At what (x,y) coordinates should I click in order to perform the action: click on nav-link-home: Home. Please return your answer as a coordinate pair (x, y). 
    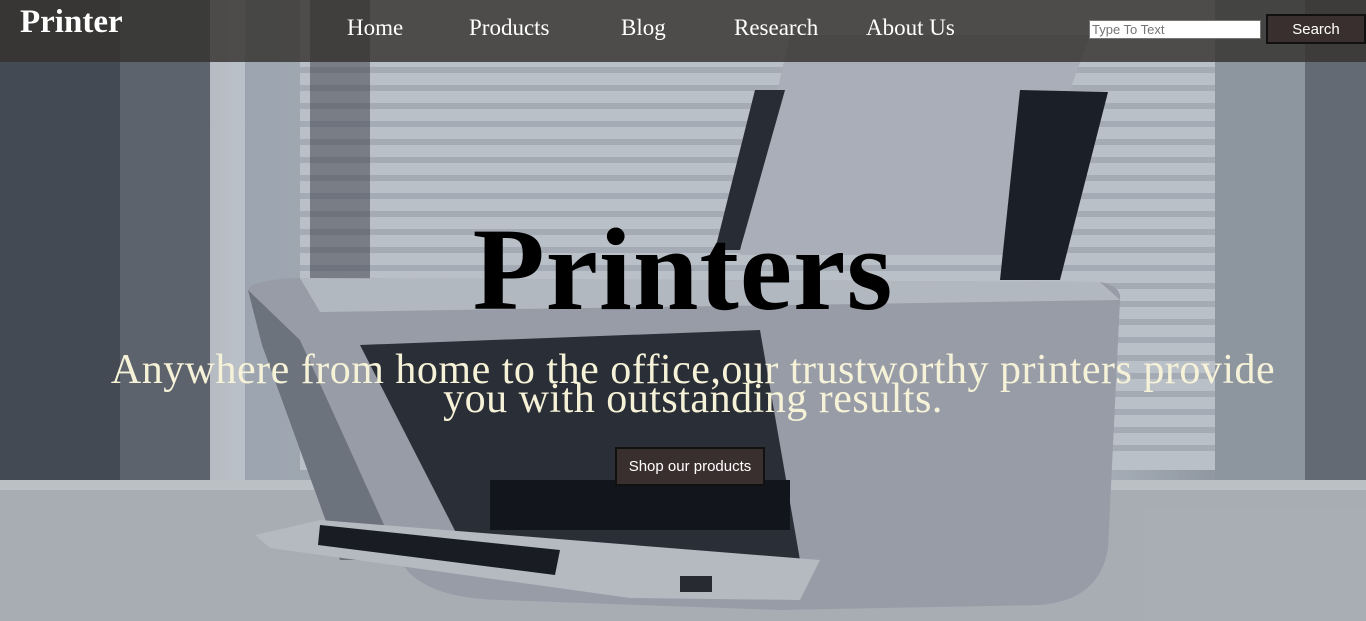
    Looking at the image, I should click on (375, 28).